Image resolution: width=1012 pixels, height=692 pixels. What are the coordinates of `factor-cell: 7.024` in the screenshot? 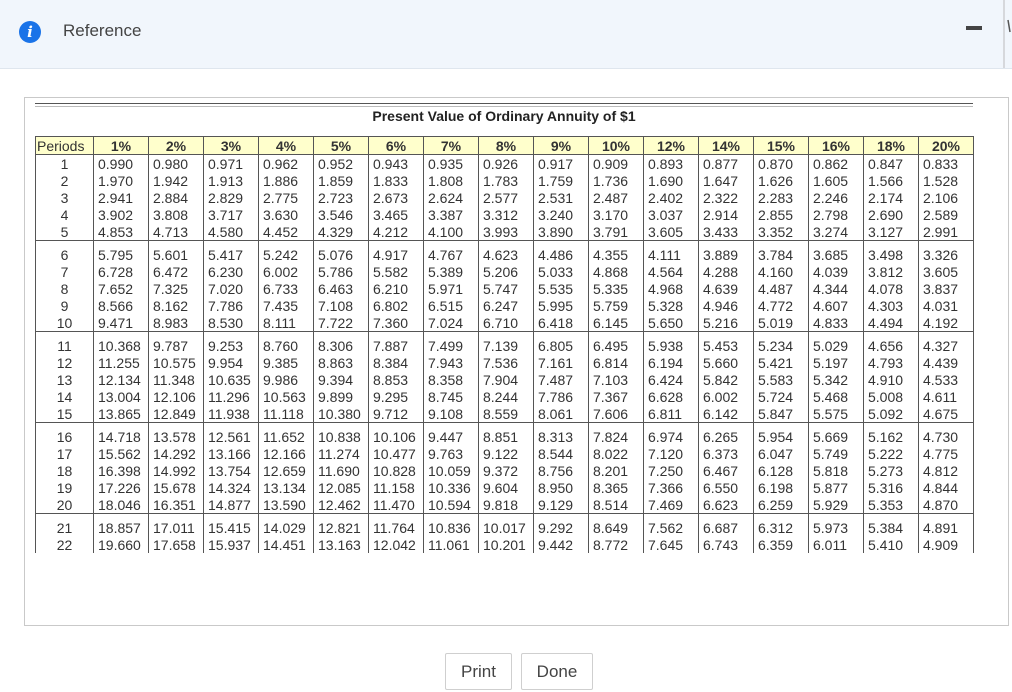 It's located at (451, 323).